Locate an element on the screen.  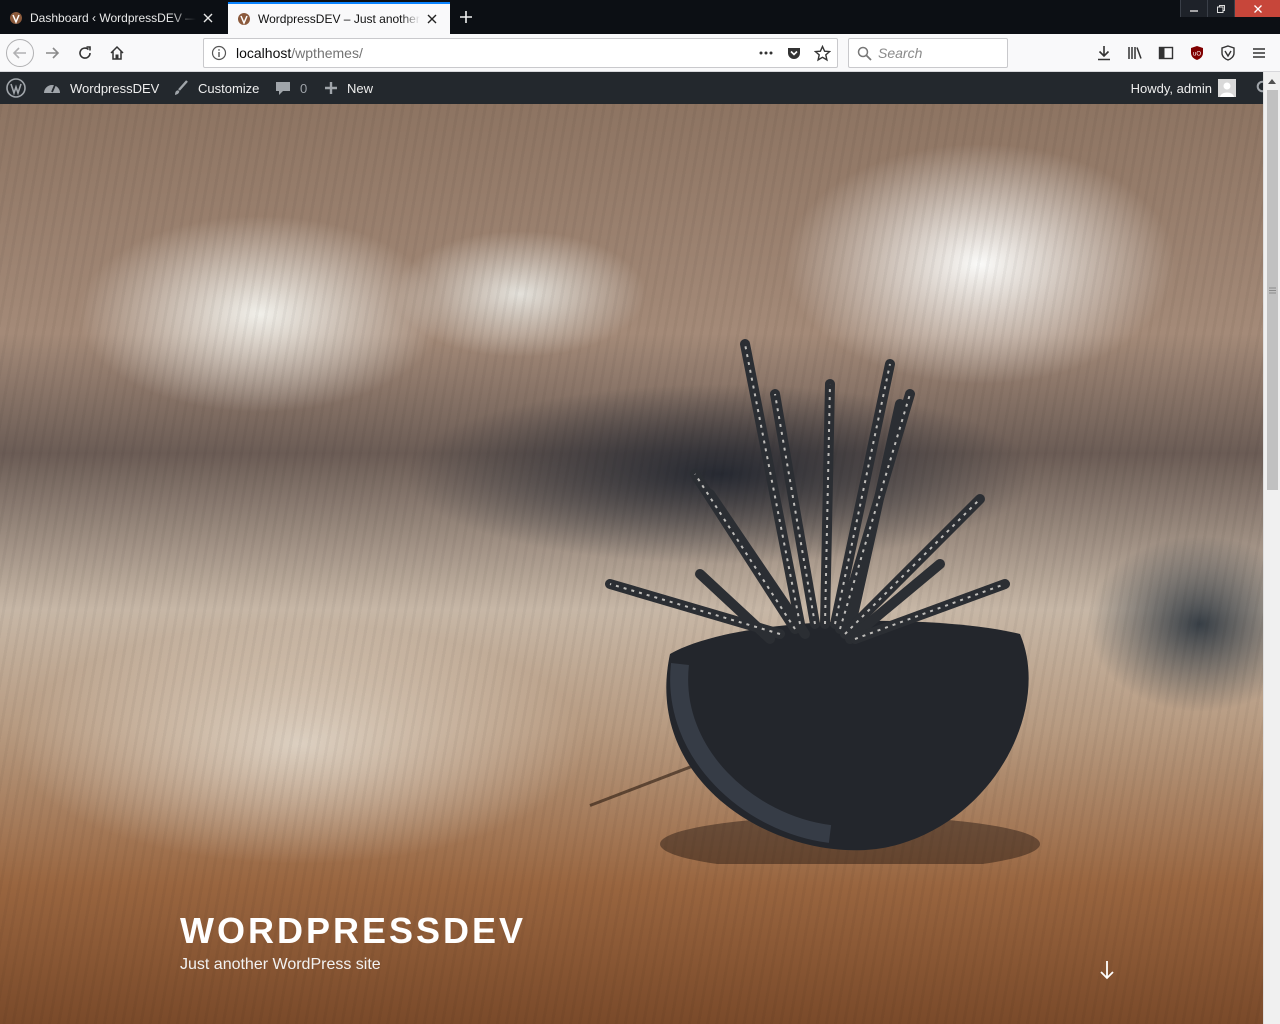
shield-icon is located at coordinates (1227, 53).